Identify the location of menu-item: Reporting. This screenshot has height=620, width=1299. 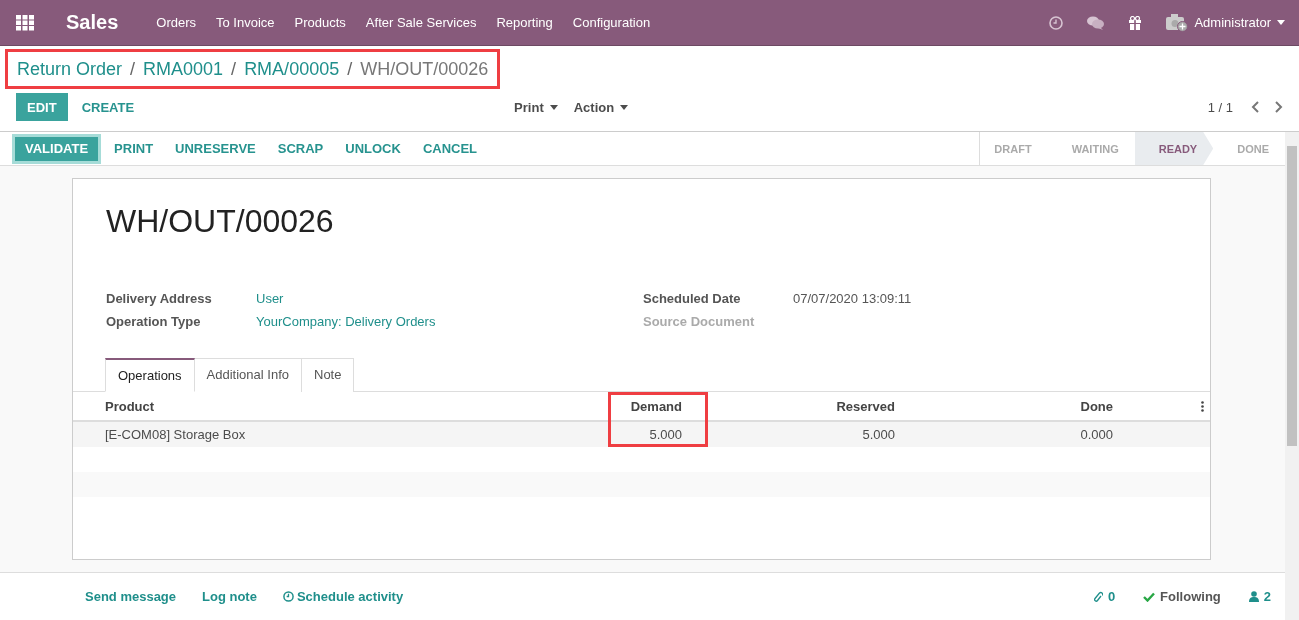
(524, 22).